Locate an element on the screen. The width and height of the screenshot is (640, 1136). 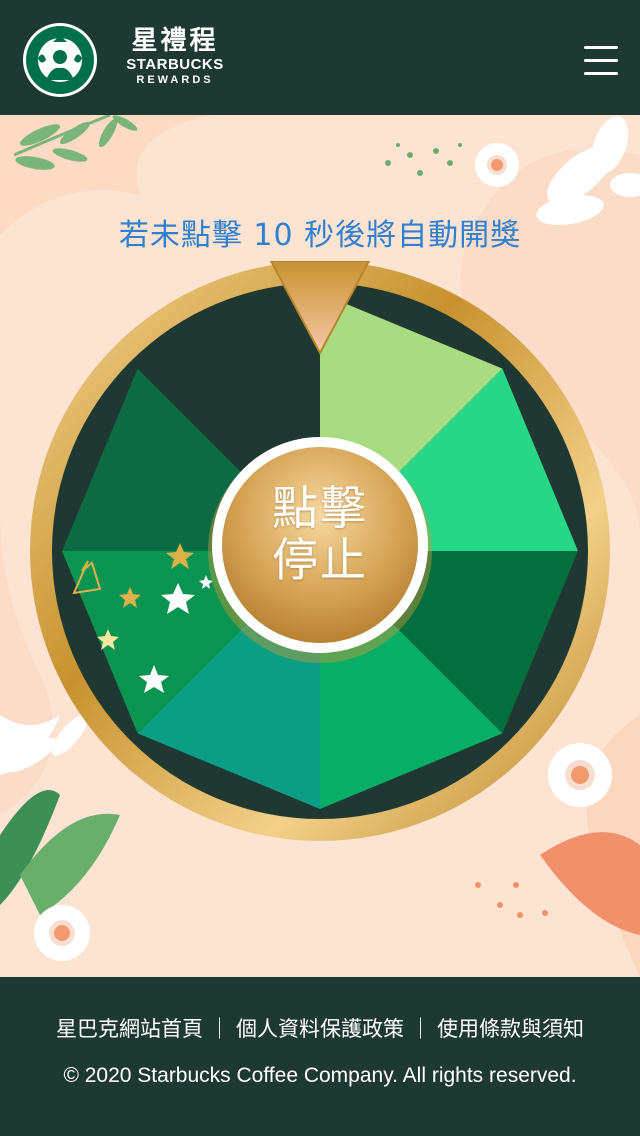
flower-top-icon is located at coordinates (497, 165).